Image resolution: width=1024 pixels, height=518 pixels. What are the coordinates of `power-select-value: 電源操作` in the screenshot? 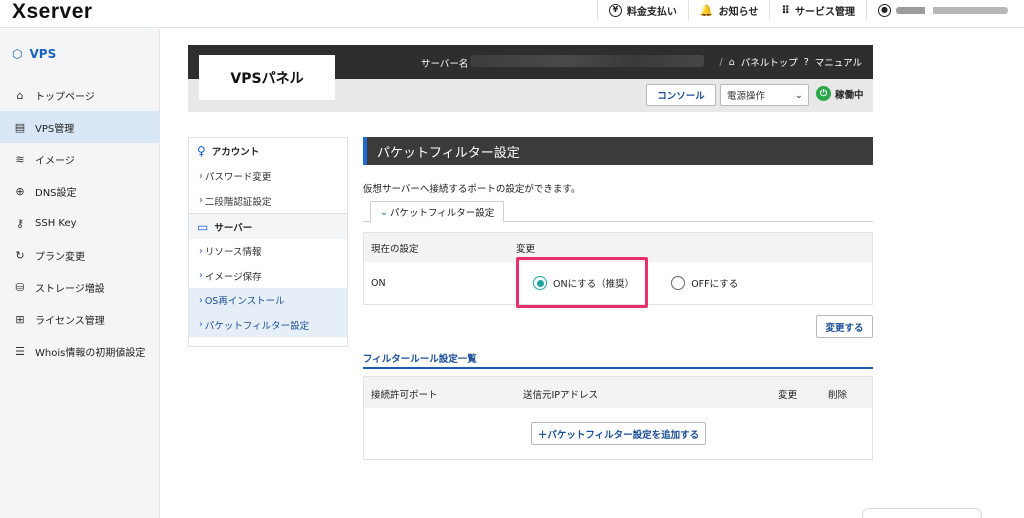 It's located at (746, 96).